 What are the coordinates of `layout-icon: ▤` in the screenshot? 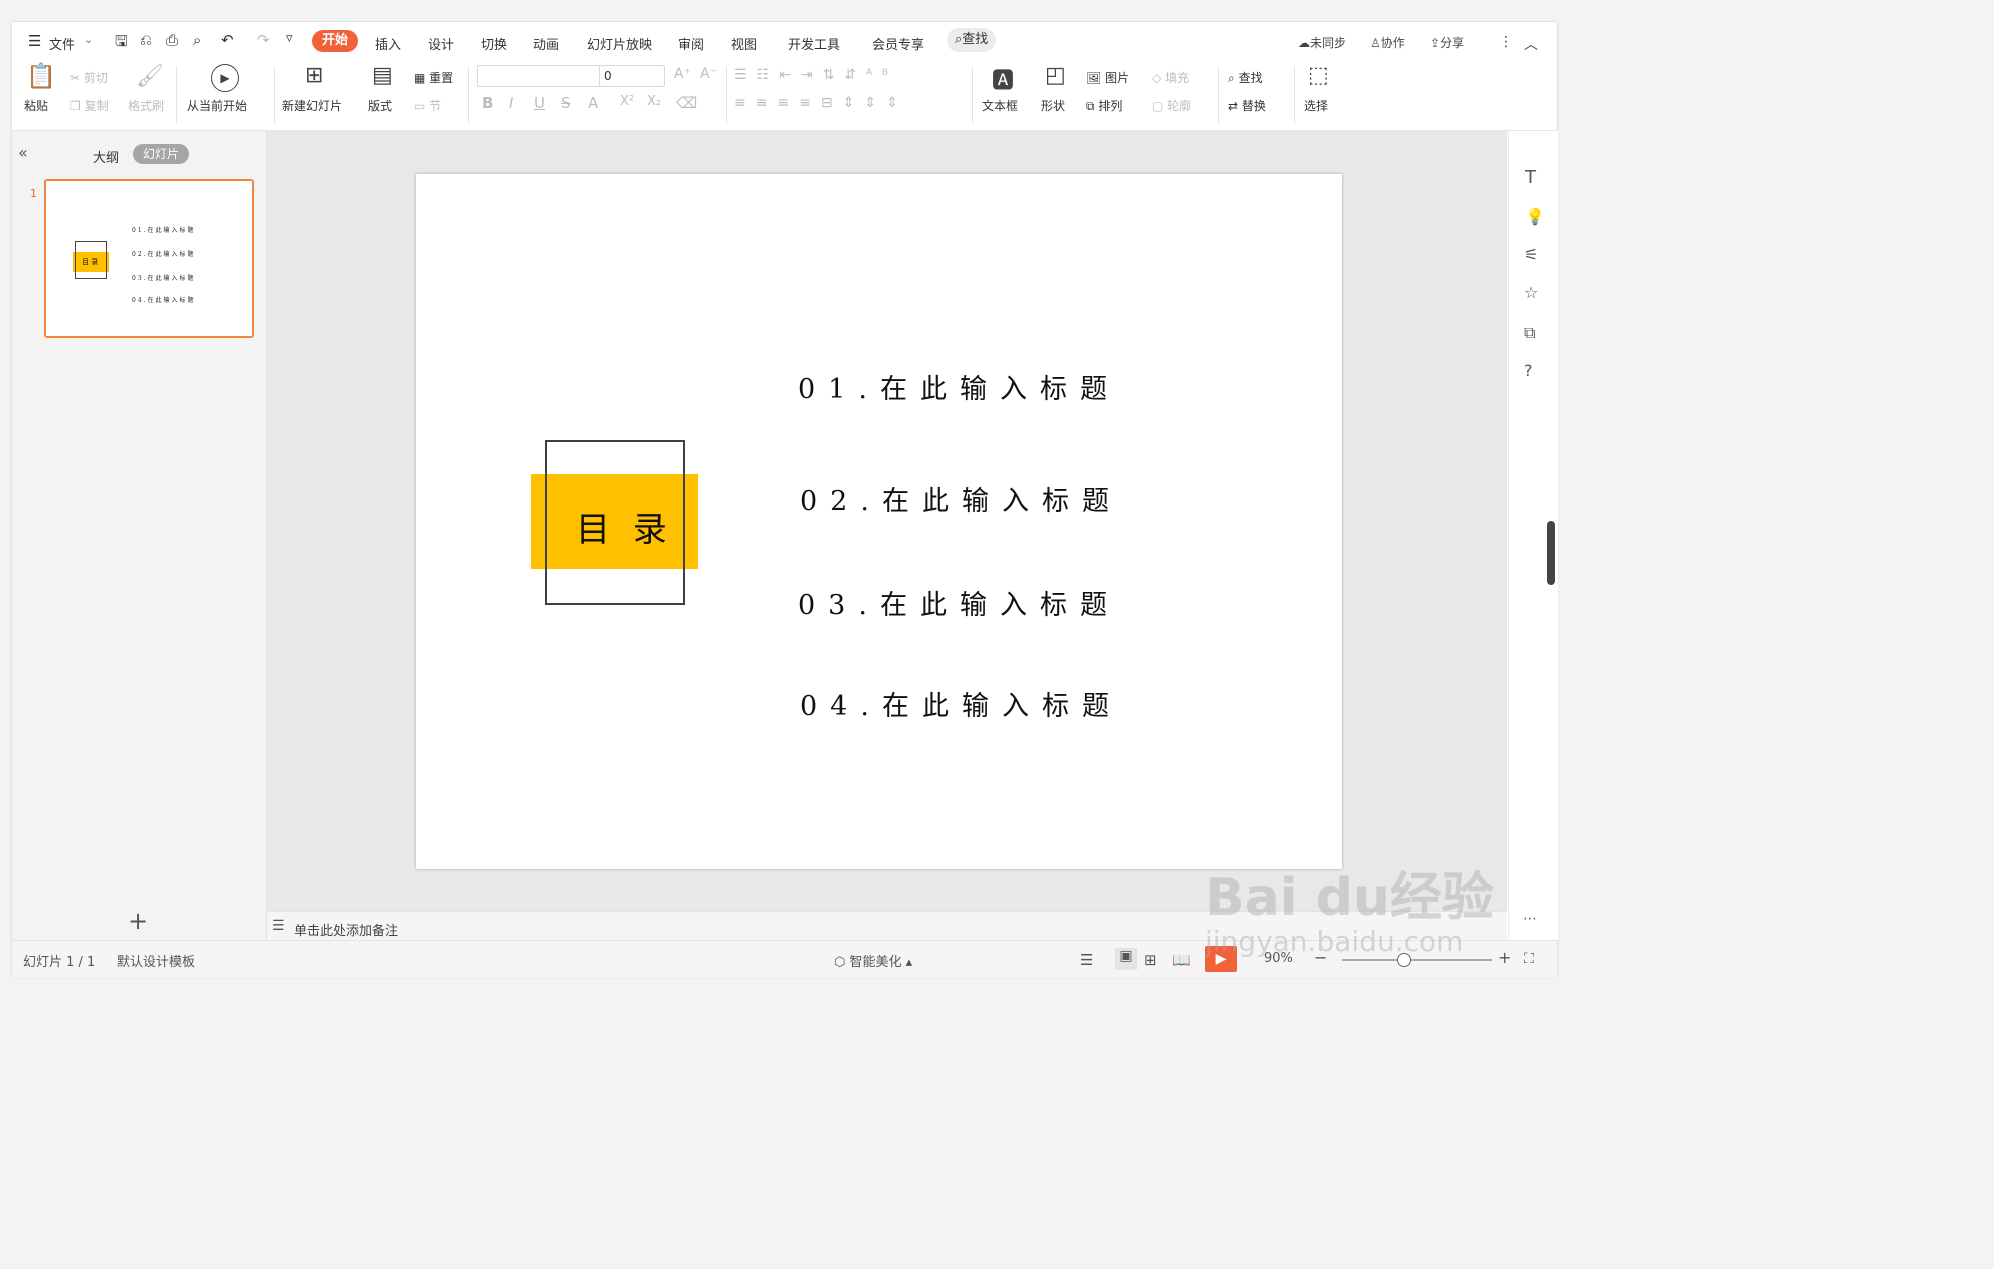 It's located at (382, 75).